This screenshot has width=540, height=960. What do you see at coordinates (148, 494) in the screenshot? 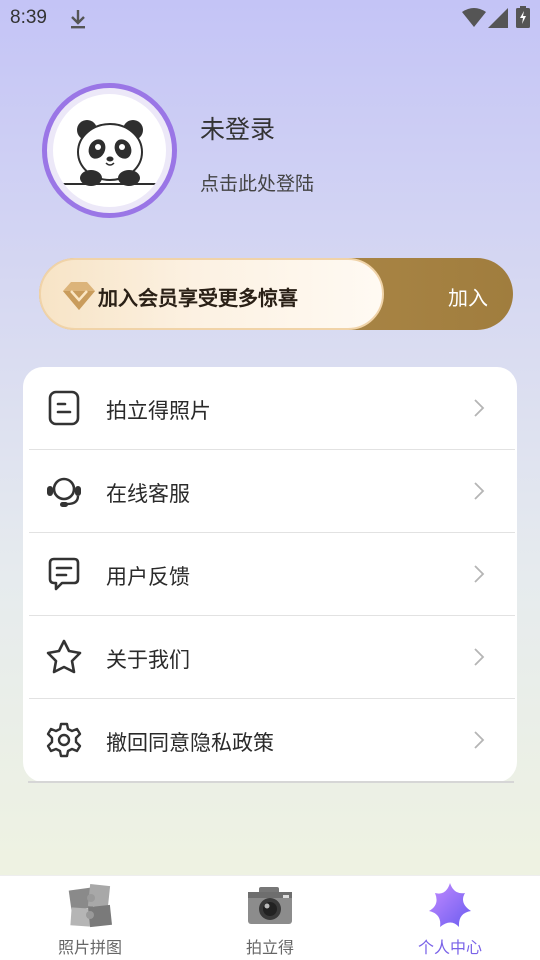
I see `menu-item-label: 在线客服` at bounding box center [148, 494].